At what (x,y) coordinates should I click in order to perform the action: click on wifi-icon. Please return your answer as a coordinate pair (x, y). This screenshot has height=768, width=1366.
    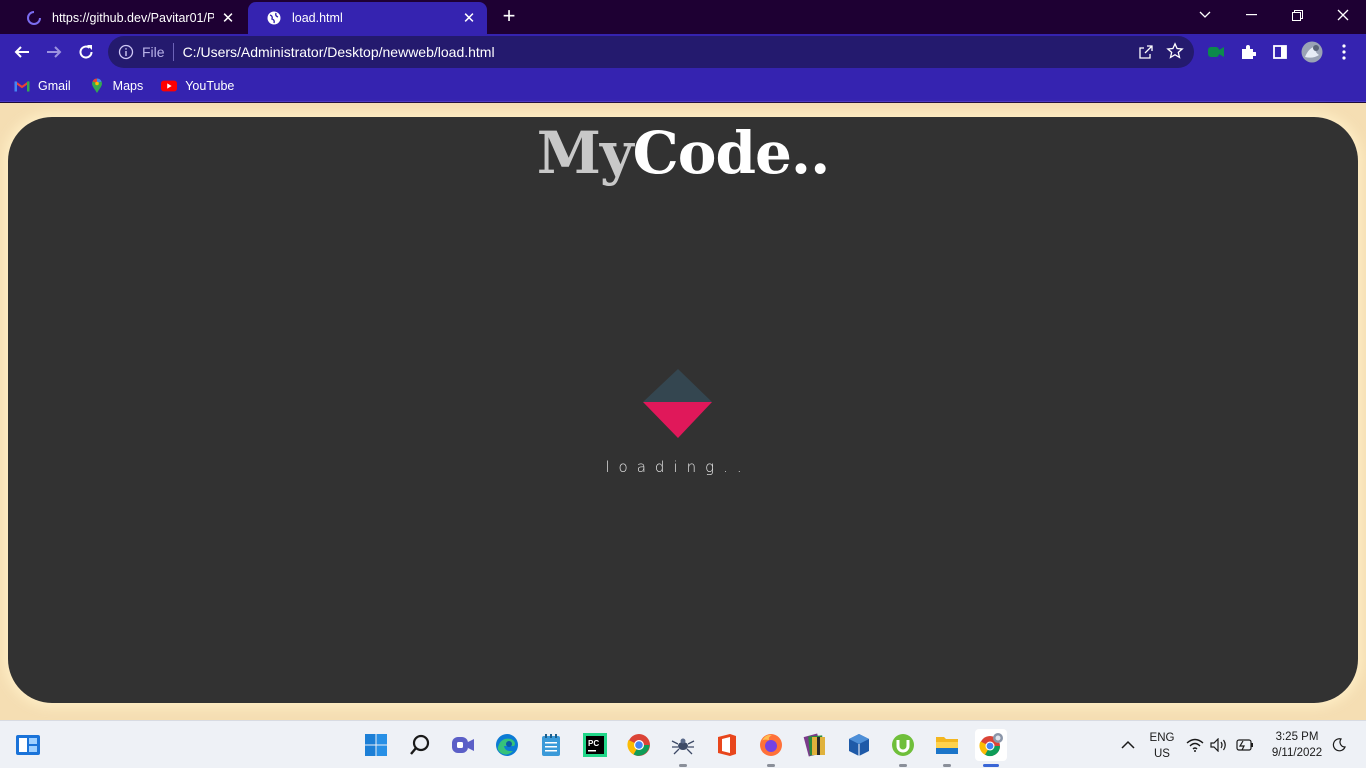
    Looking at the image, I should click on (1195, 745).